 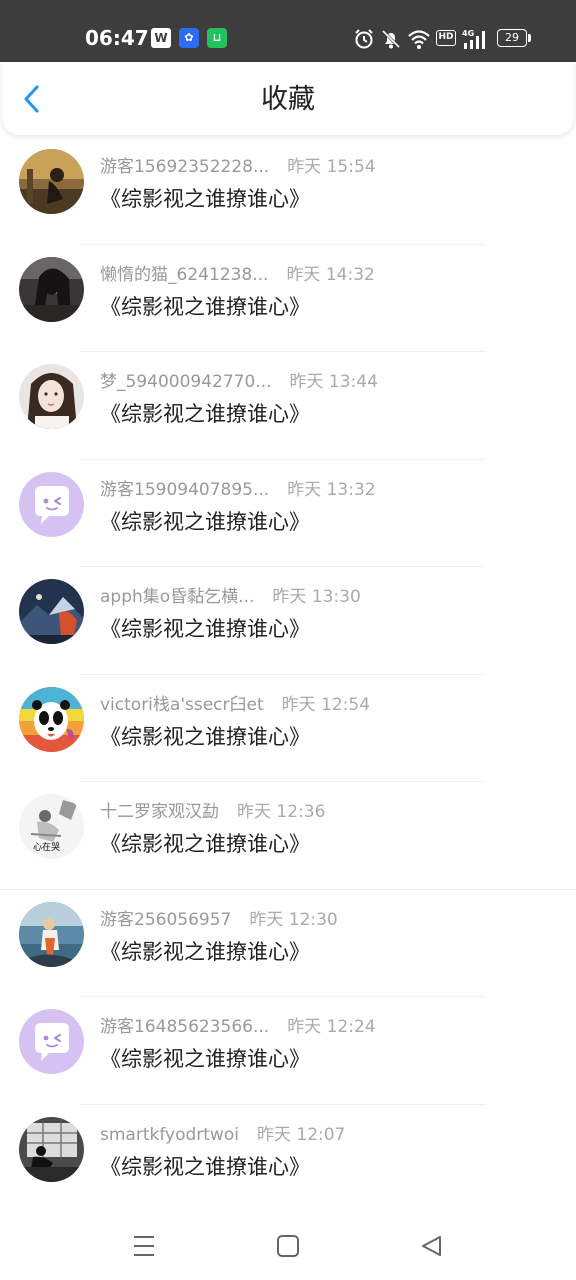 I want to click on list-item: 游客256056957 昨天 12:30 《综影视之谁撩谁心》, so click(x=288, y=943).